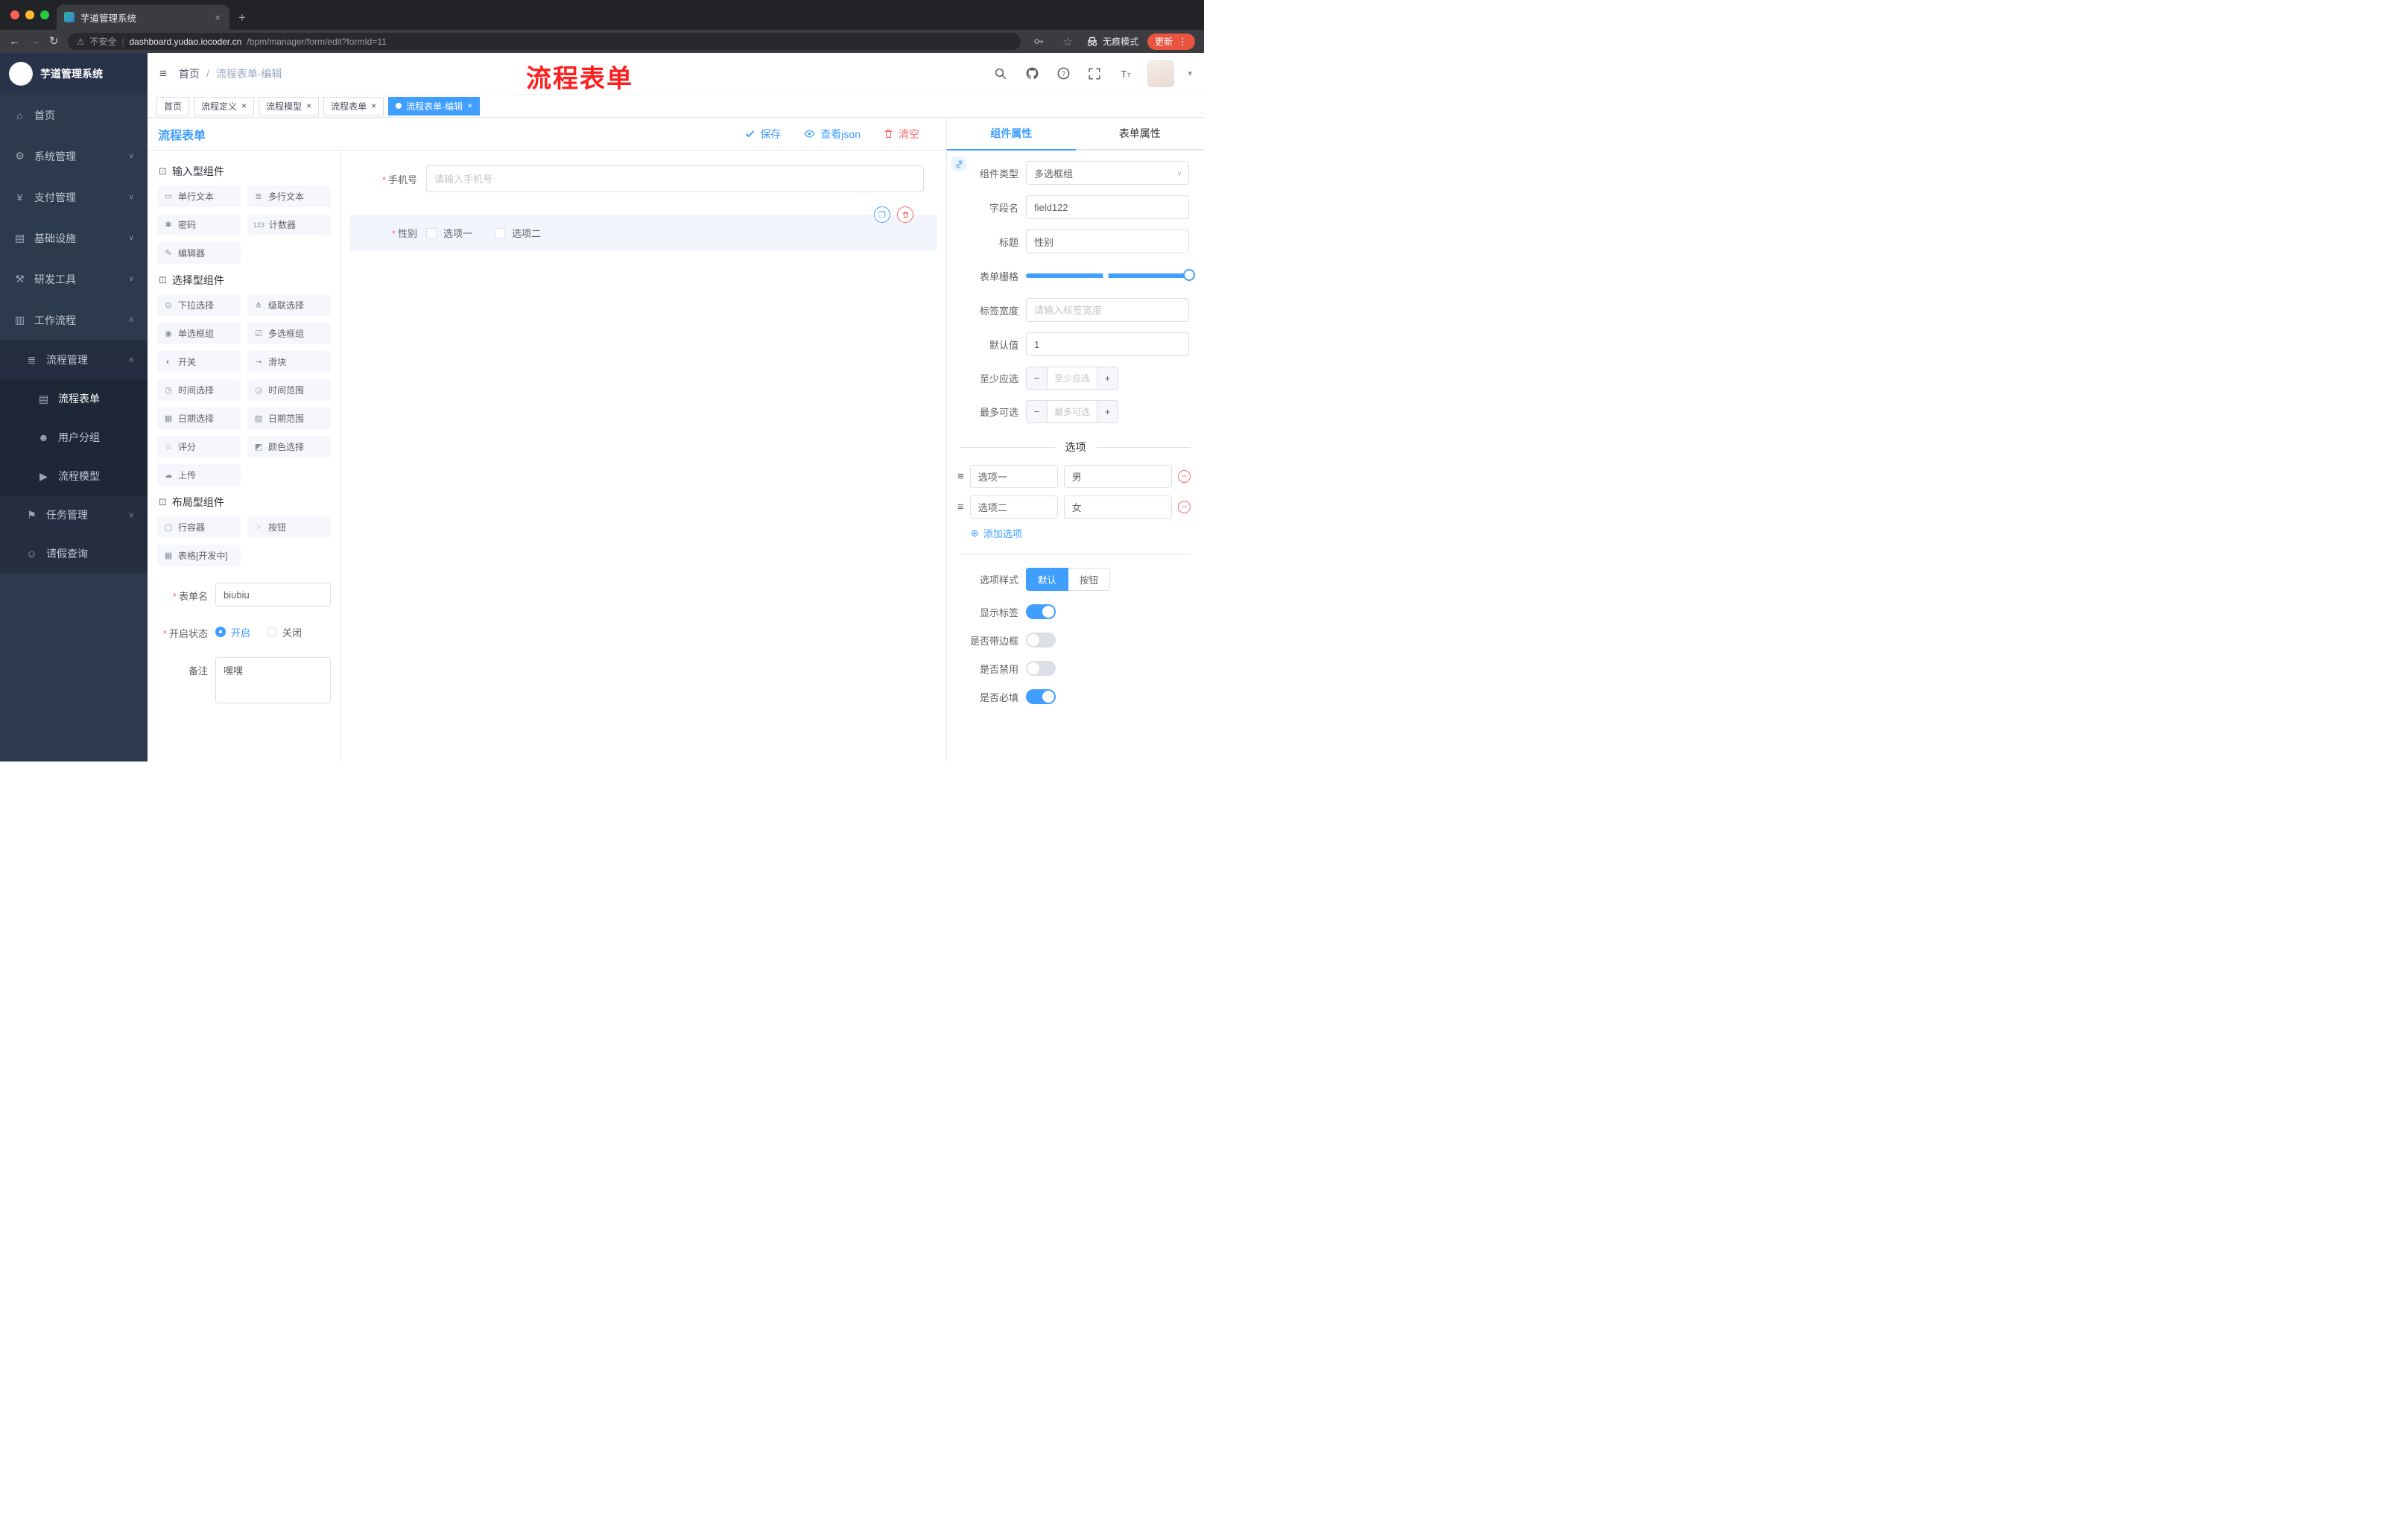 The image size is (2408, 1523). What do you see at coordinates (74, 476) in the screenshot?
I see `sidebar-item-process-model: ▶ 流程模型` at bounding box center [74, 476].